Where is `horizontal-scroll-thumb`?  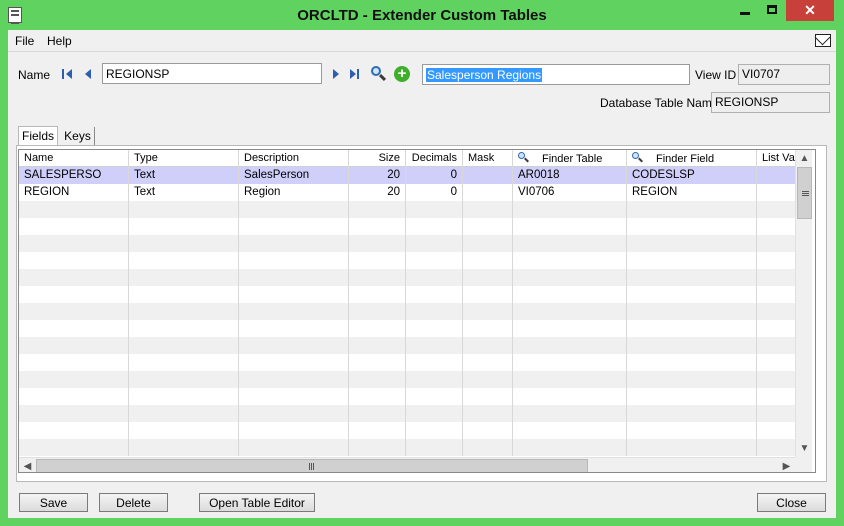 horizontal-scroll-thumb is located at coordinates (312, 465).